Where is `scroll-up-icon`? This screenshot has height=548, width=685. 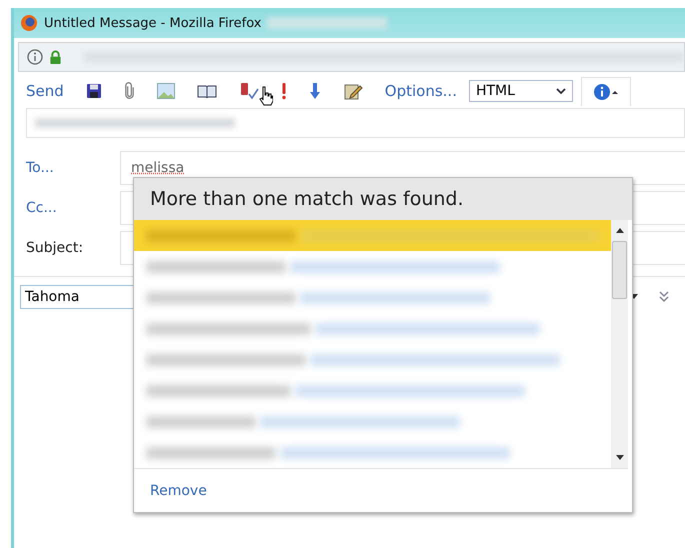 scroll-up-icon is located at coordinates (620, 230).